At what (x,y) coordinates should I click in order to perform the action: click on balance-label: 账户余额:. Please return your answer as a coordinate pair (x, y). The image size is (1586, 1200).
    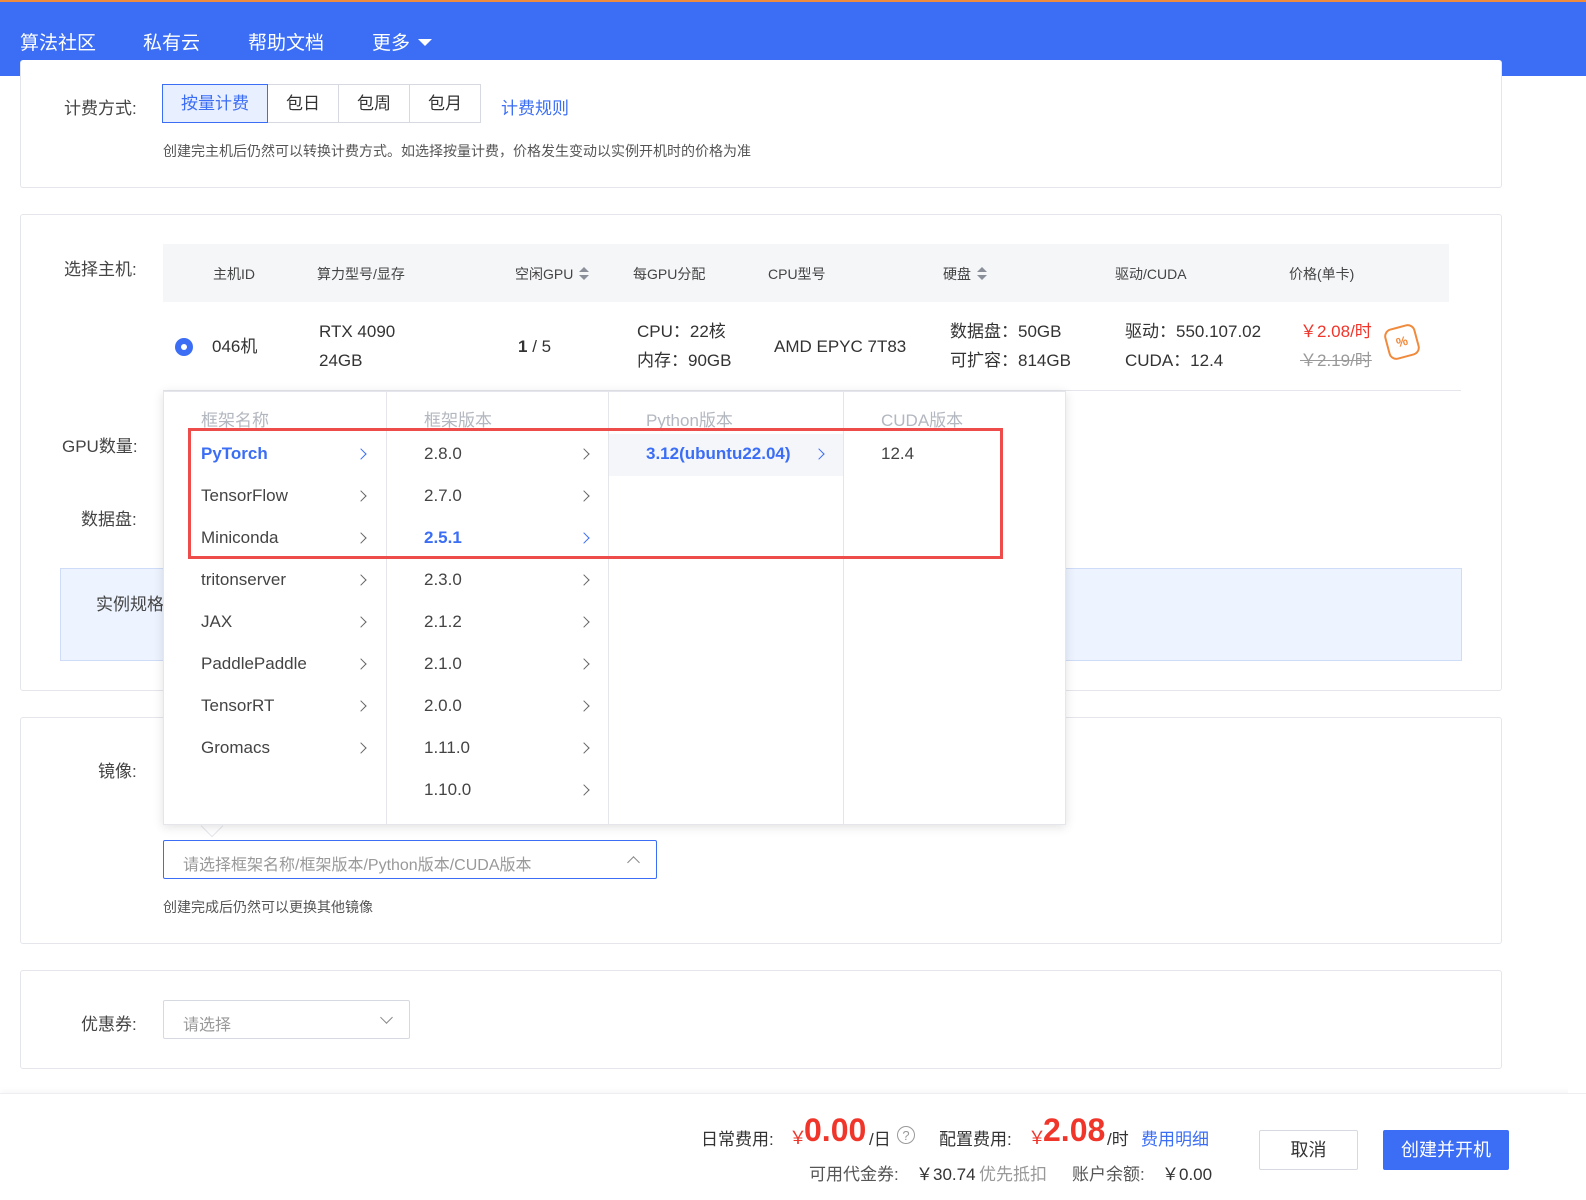
    Looking at the image, I should click on (1108, 1174).